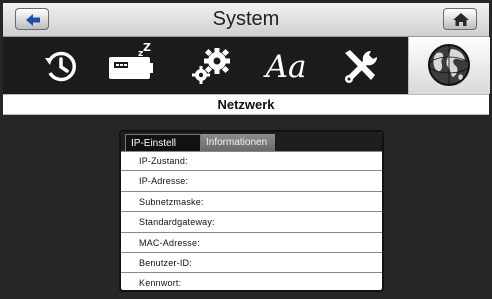  Describe the element at coordinates (177, 222) in the screenshot. I see `default-gateway-label: Standardgateway:` at that location.